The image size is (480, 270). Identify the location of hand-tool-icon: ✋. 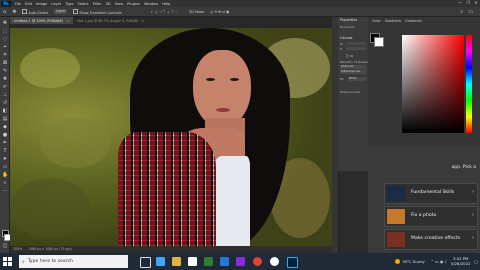
(5, 175).